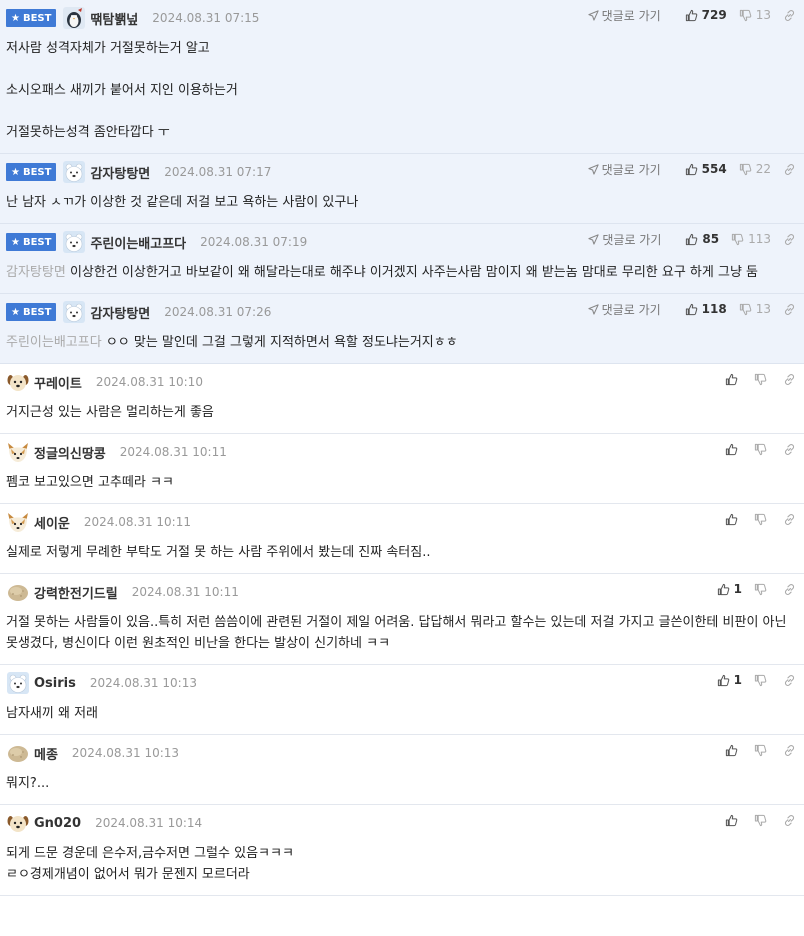 Image resolution: width=804 pixels, height=936 pixels. Describe the element at coordinates (55, 683) in the screenshot. I see `author-nickname: Osiris` at that location.